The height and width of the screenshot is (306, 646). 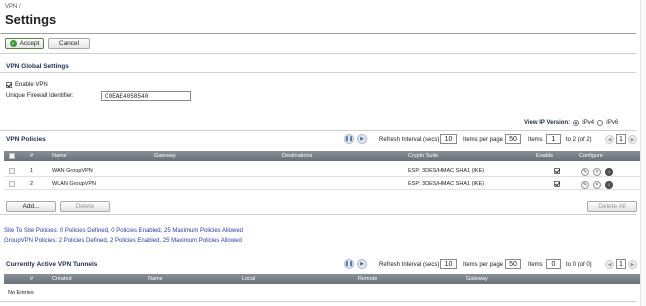 I want to click on tunnels-refresh-input: 10, so click(x=448, y=264).